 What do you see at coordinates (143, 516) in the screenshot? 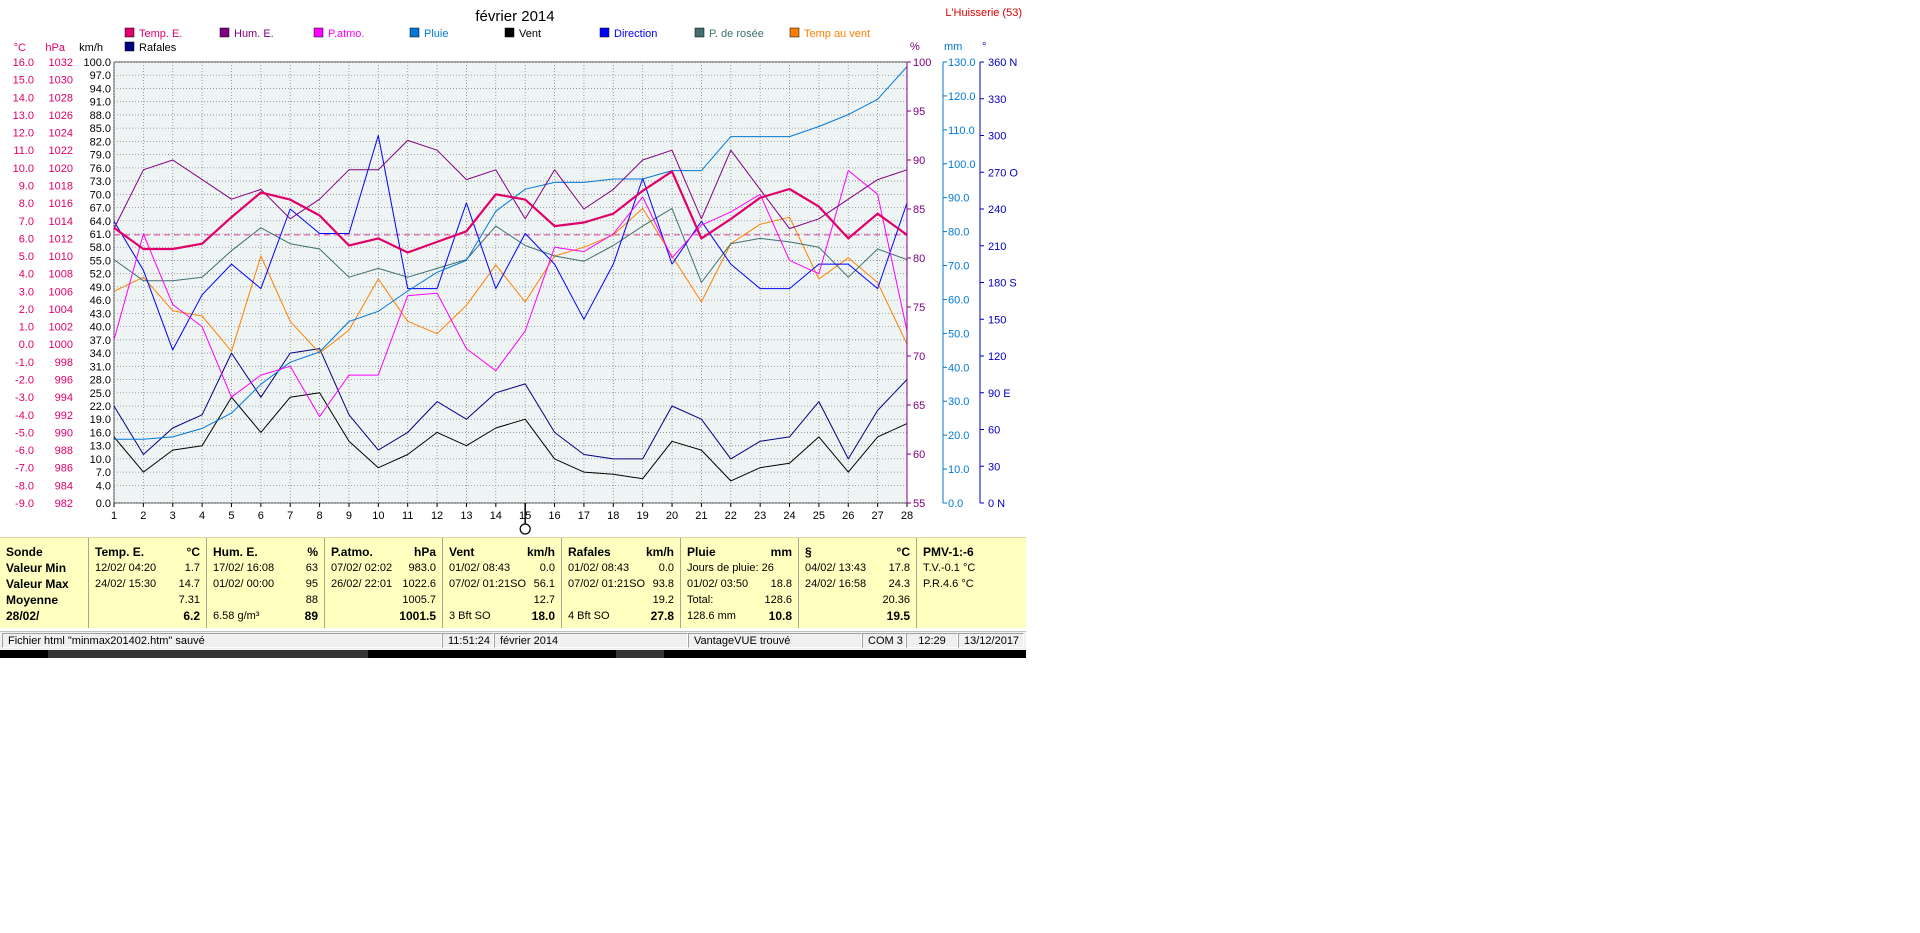
I see `x-tick-label: 2` at bounding box center [143, 516].